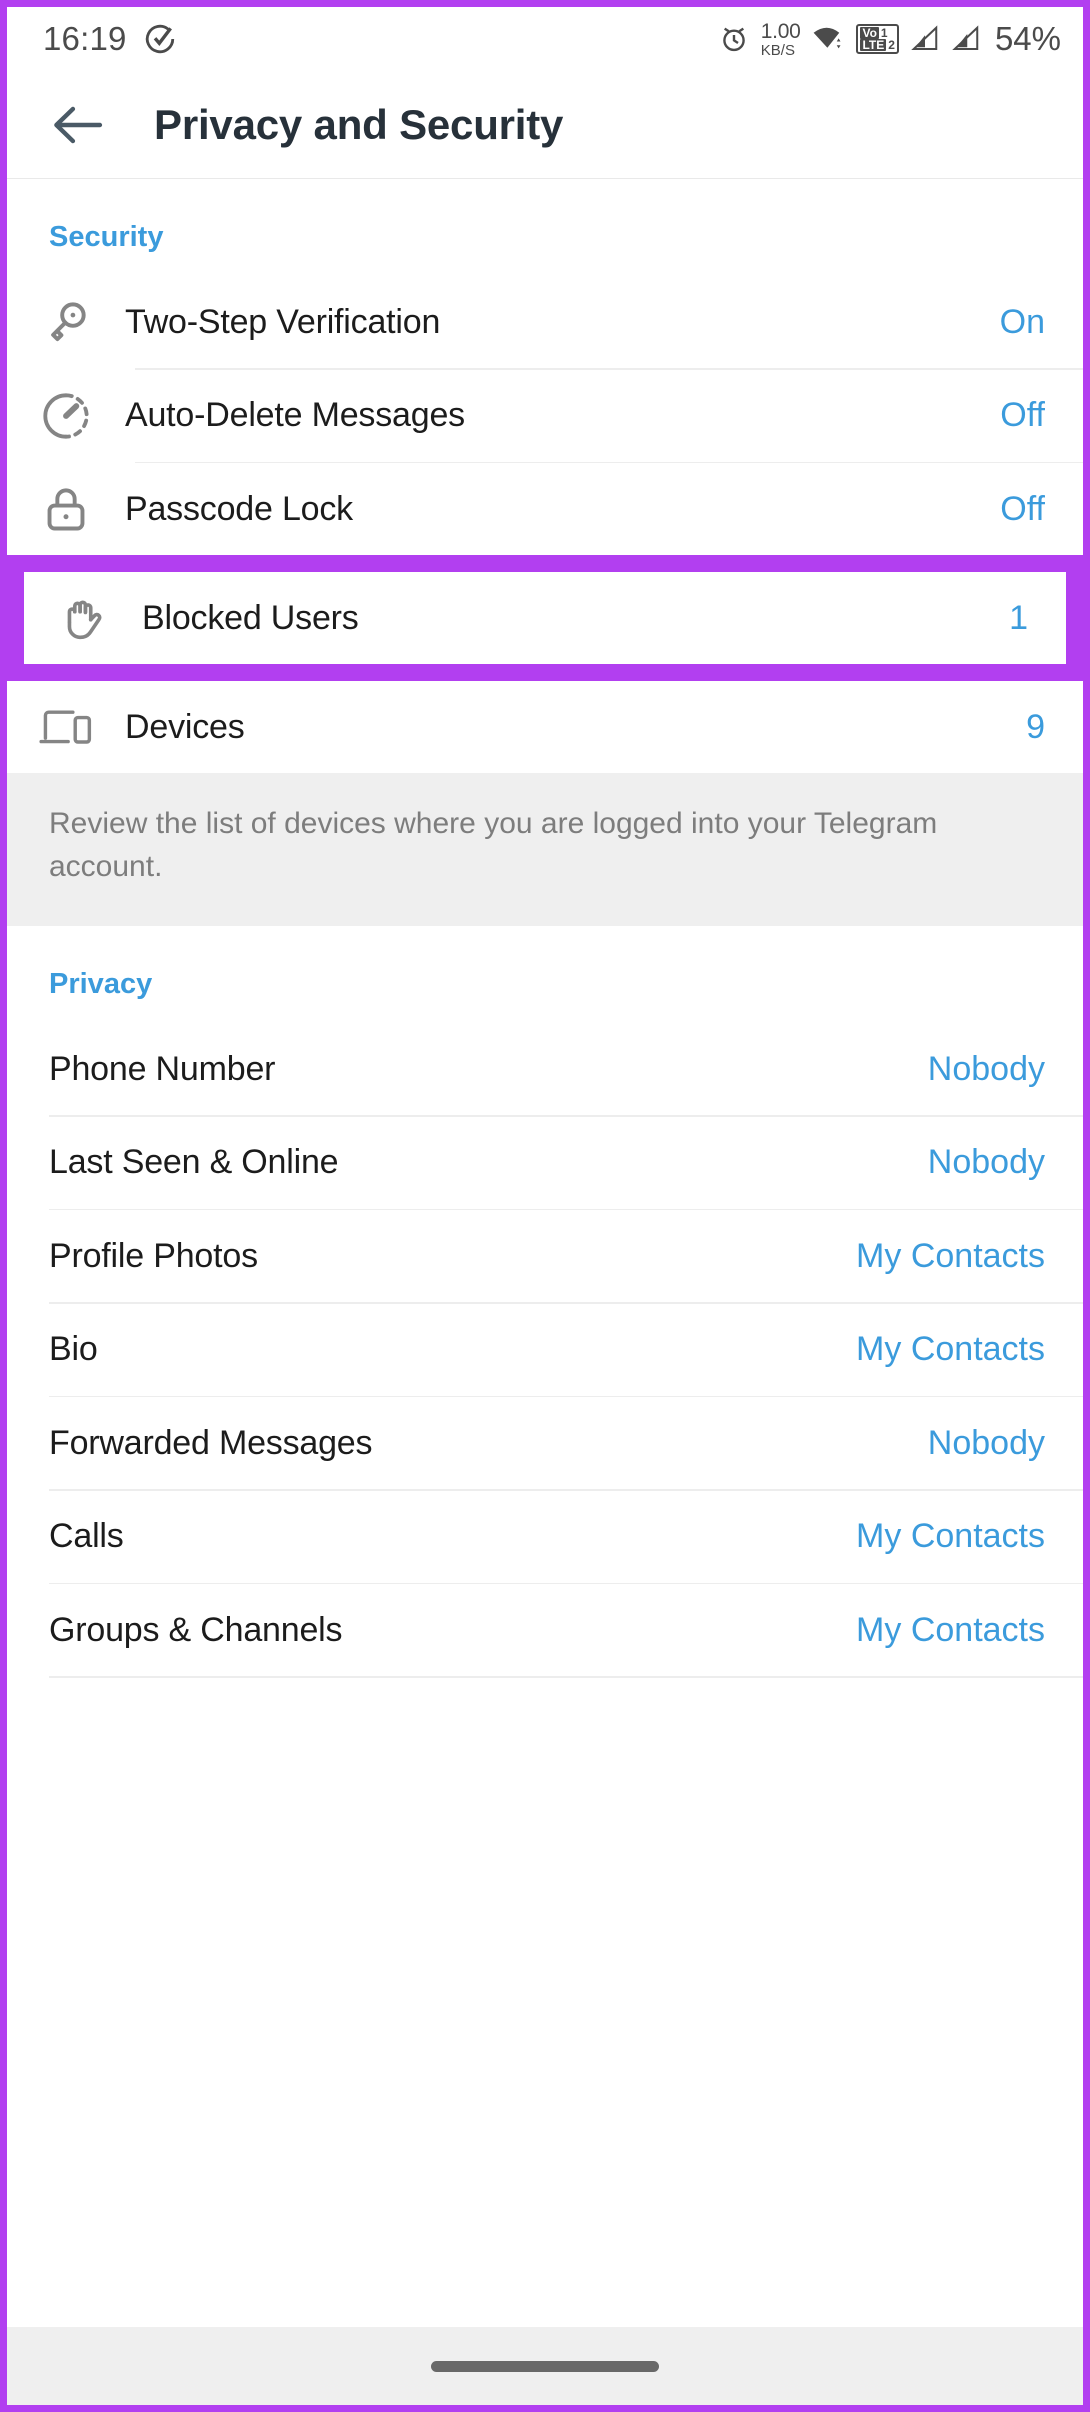  I want to click on blocked-users-highlight-annotation: Blocked Users 1, so click(545, 618).